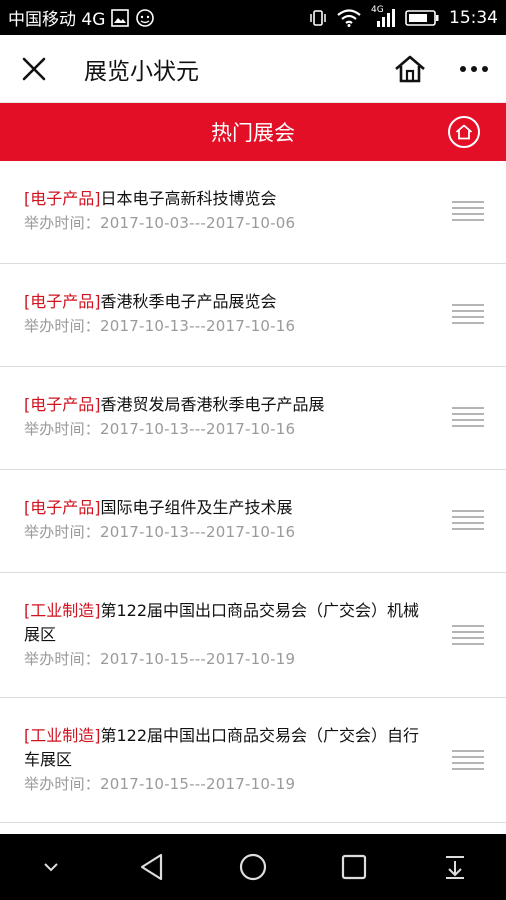 The height and width of the screenshot is (900, 506). I want to click on item-name: 香港贸发局香港秋季电子产品展, so click(212, 404).